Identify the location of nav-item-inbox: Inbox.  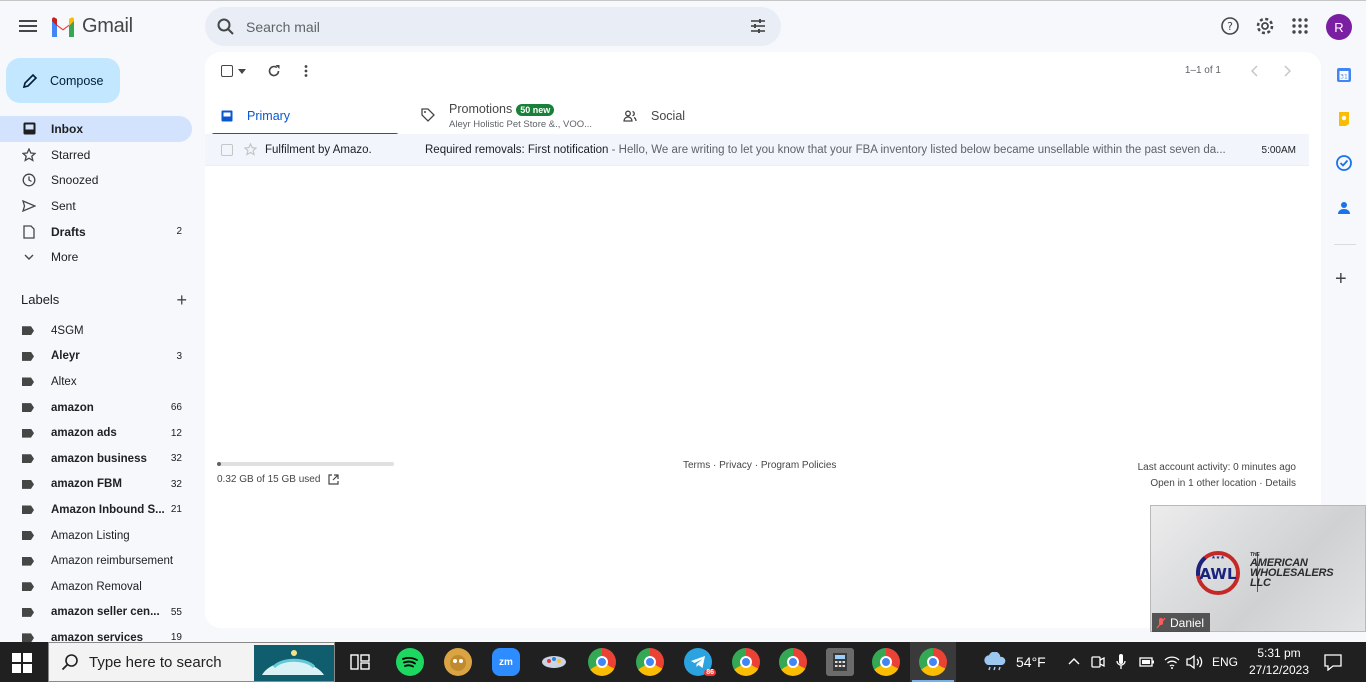
(96, 129).